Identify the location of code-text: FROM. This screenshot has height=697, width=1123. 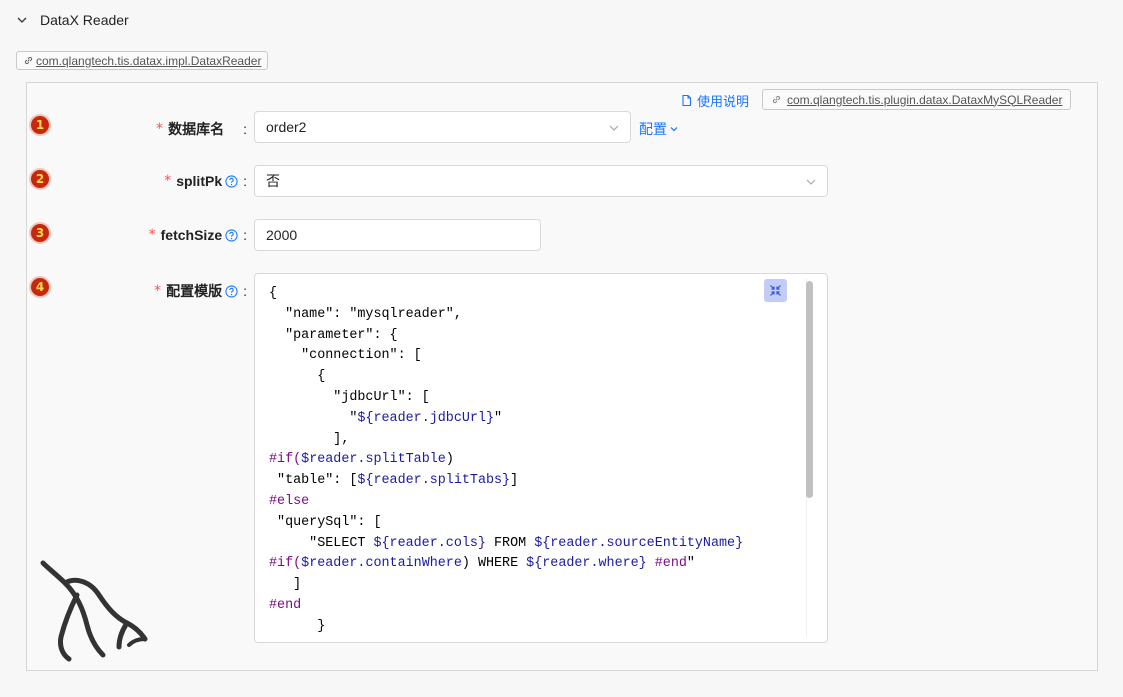
(510, 543).